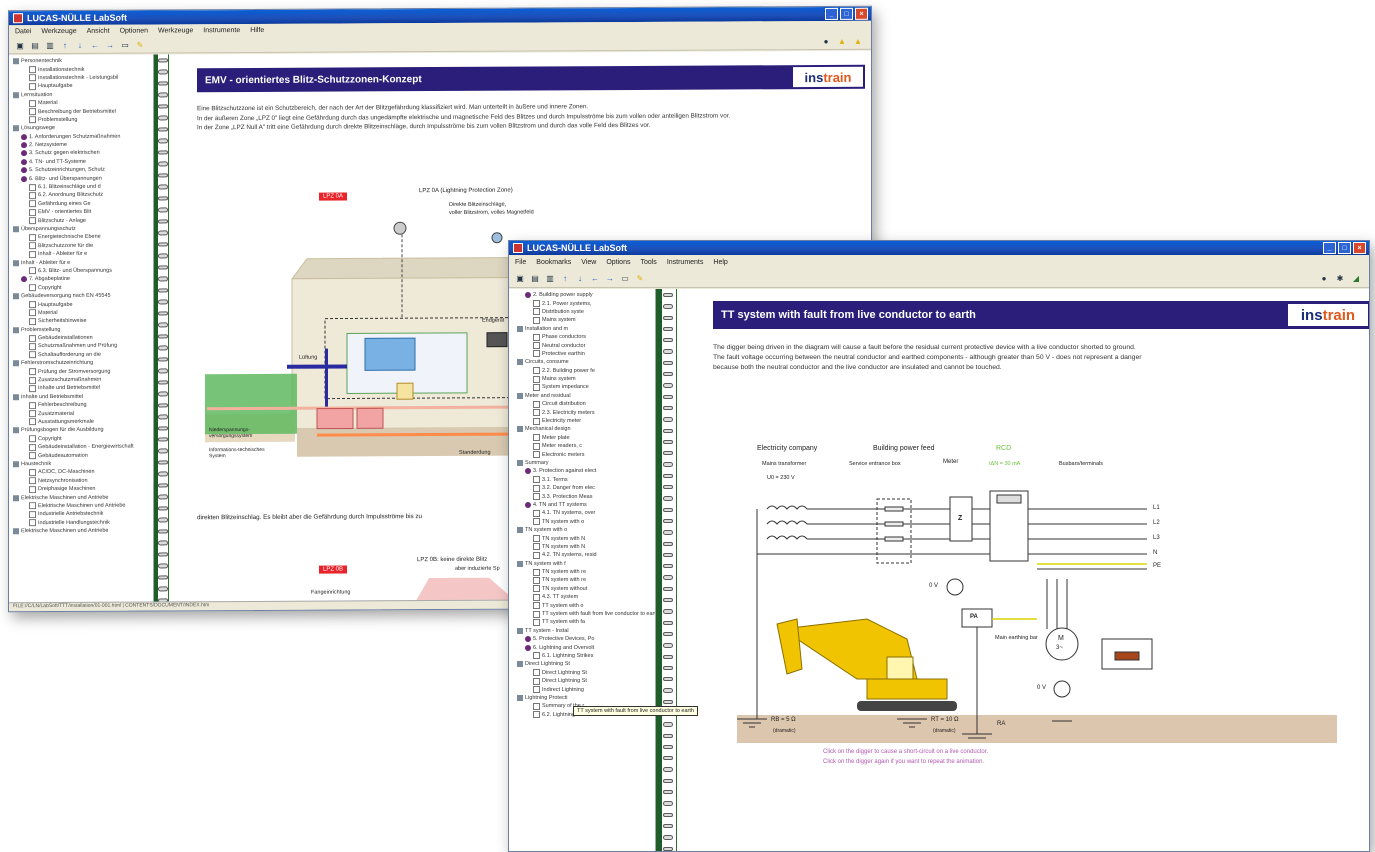  I want to click on tree-item: Elektrische Maschinen und Antriebe, so click(83, 530).